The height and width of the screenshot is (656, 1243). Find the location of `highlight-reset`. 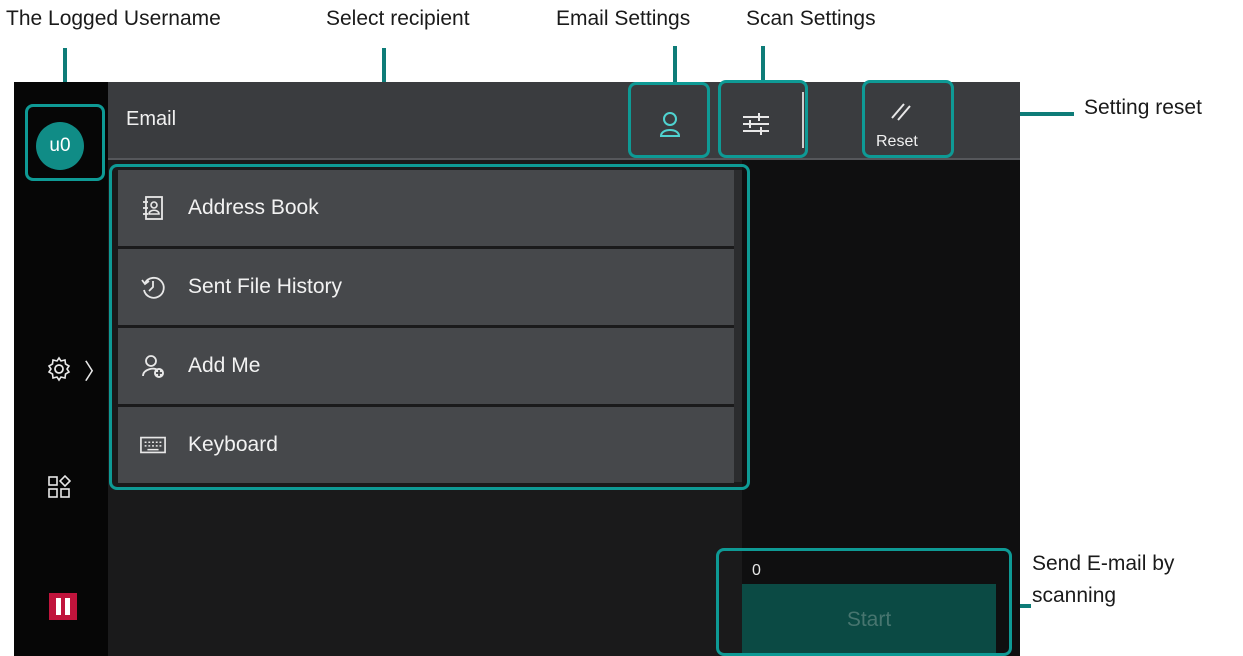

highlight-reset is located at coordinates (908, 119).